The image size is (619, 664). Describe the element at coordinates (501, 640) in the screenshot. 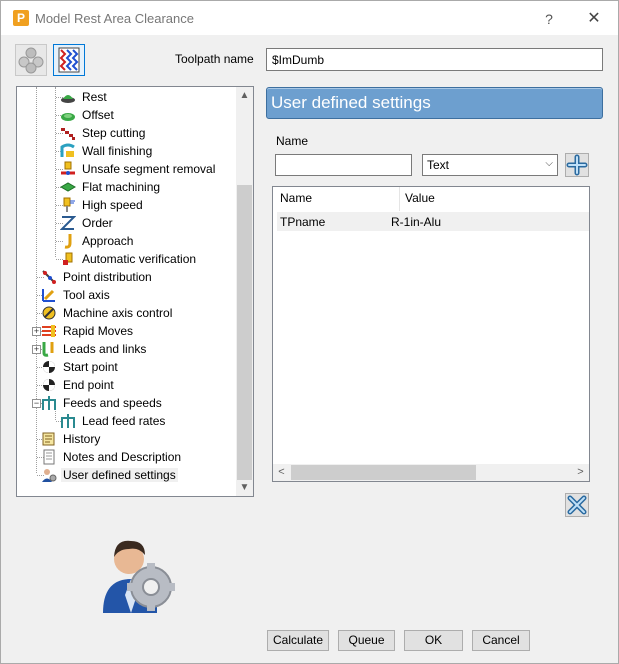

I see `cancel-button: Cancel` at that location.